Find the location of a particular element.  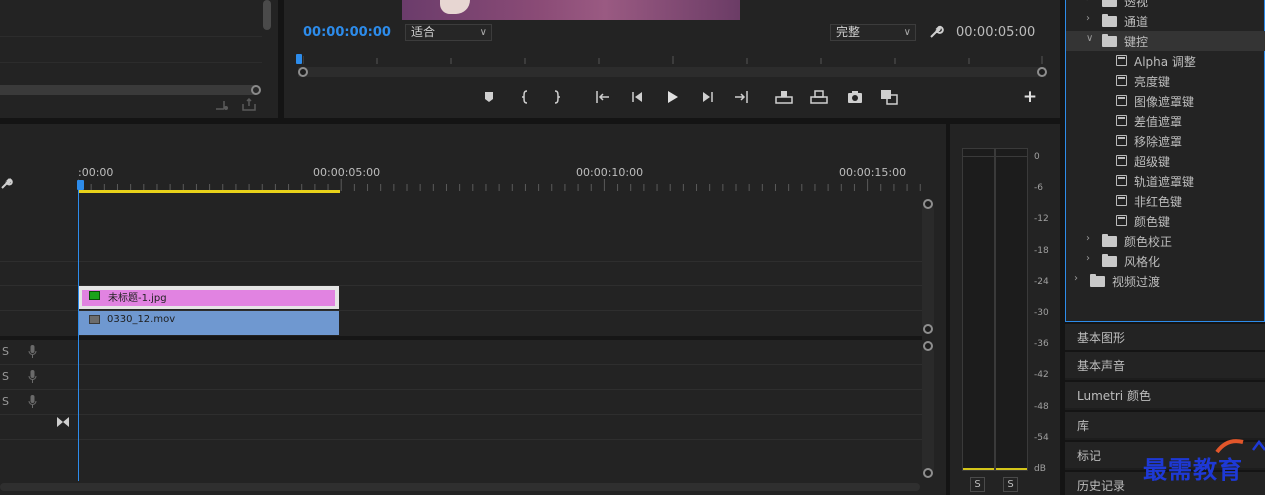

play-icon is located at coordinates (672, 97).